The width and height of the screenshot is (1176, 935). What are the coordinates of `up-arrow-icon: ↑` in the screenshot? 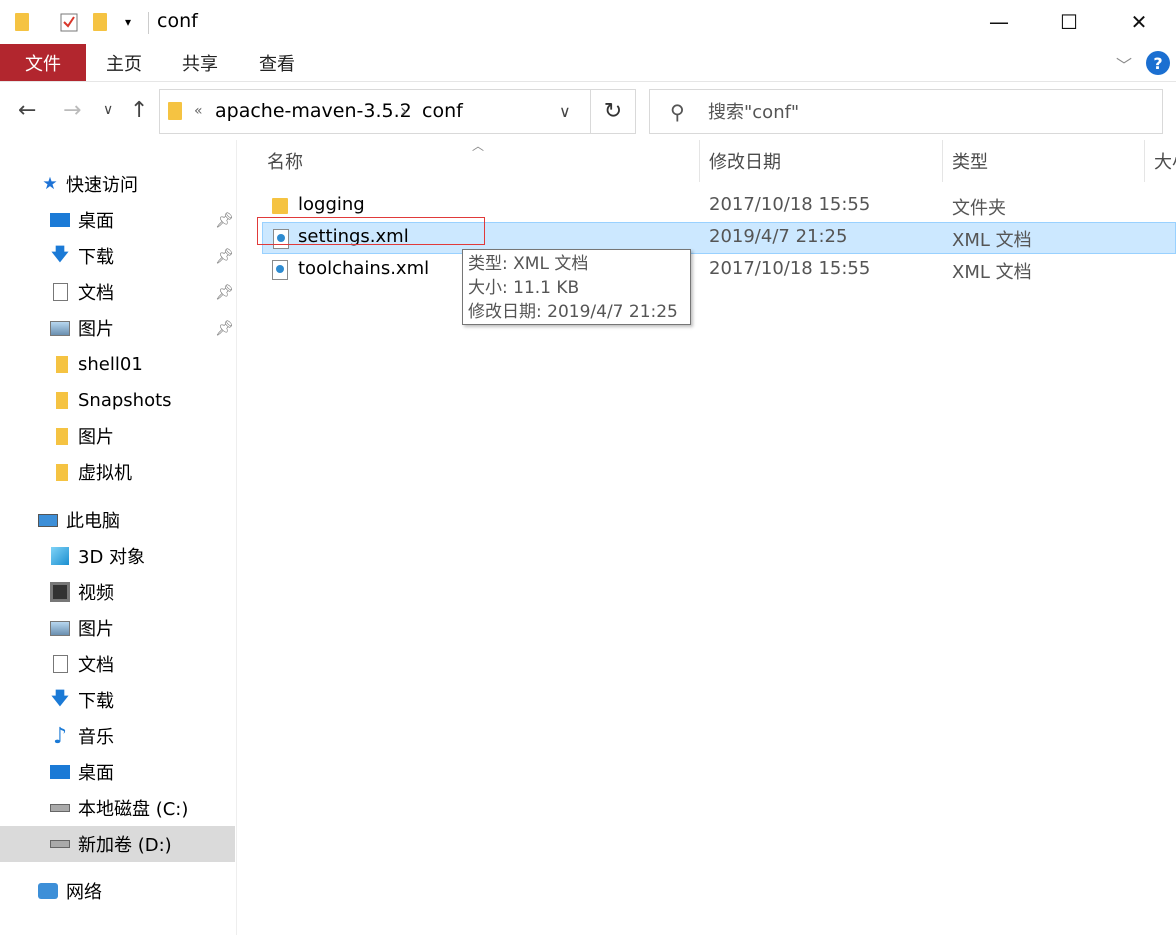 It's located at (139, 110).